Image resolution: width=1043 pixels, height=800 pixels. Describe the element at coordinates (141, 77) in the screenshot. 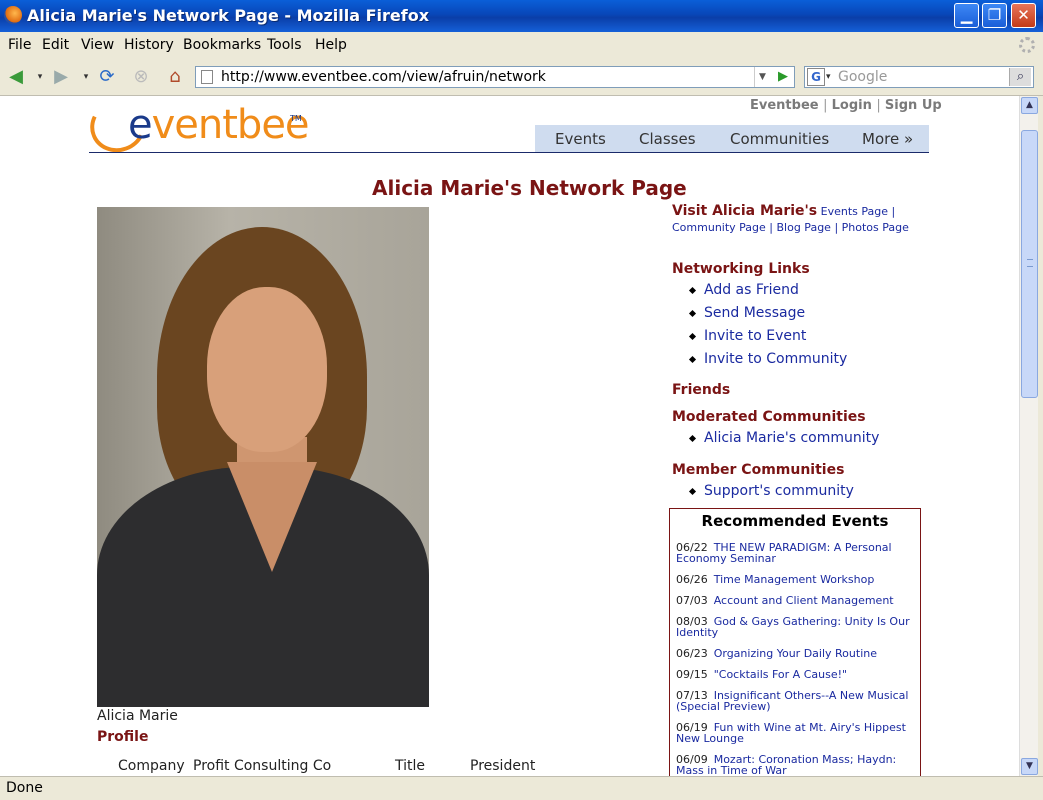

I see `stop-icon: ⊗` at that location.